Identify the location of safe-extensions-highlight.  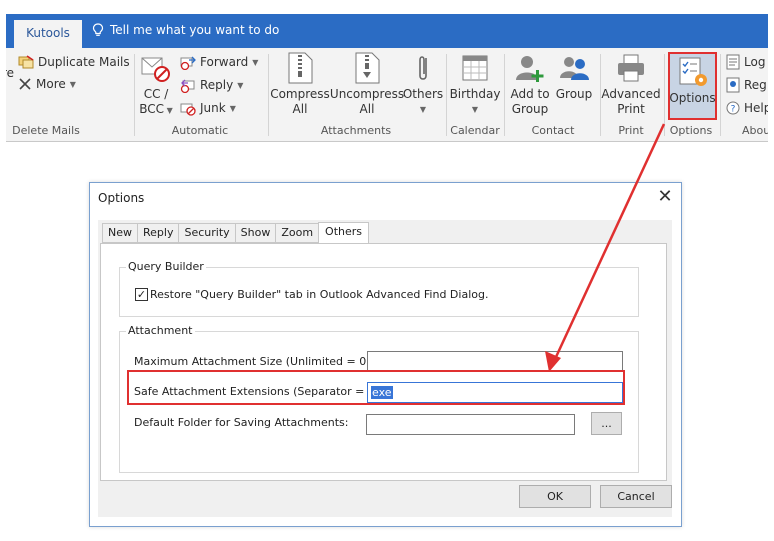
(376, 387).